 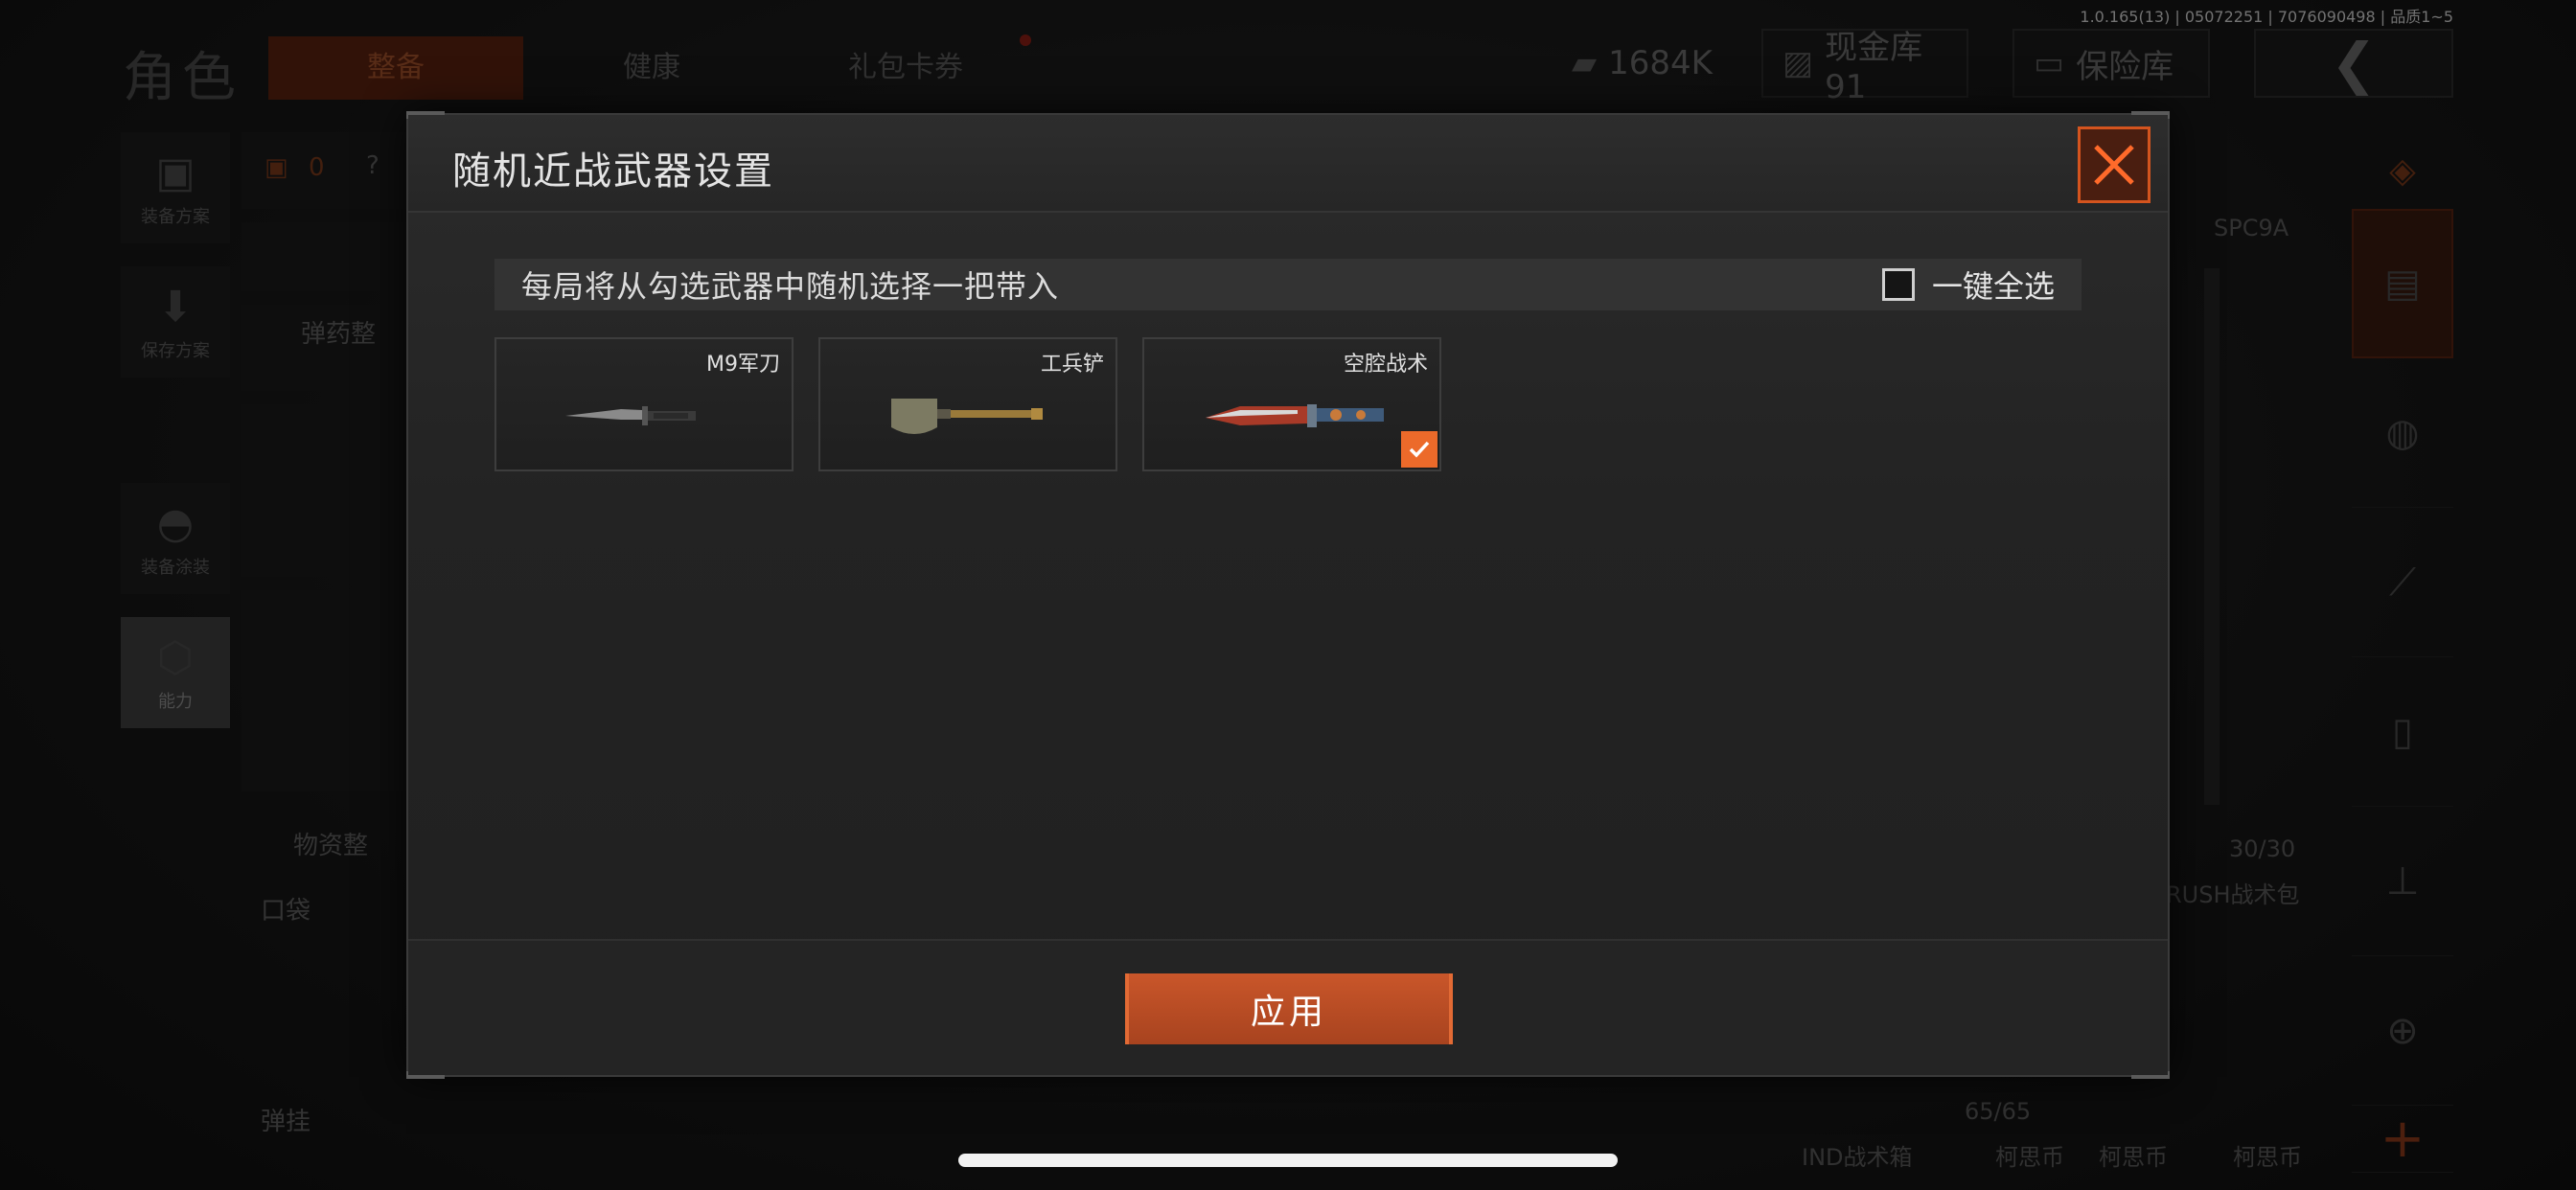 What do you see at coordinates (790, 287) in the screenshot?
I see `selection-hint: 每局将从勾选武器中随机选择一把带入` at bounding box center [790, 287].